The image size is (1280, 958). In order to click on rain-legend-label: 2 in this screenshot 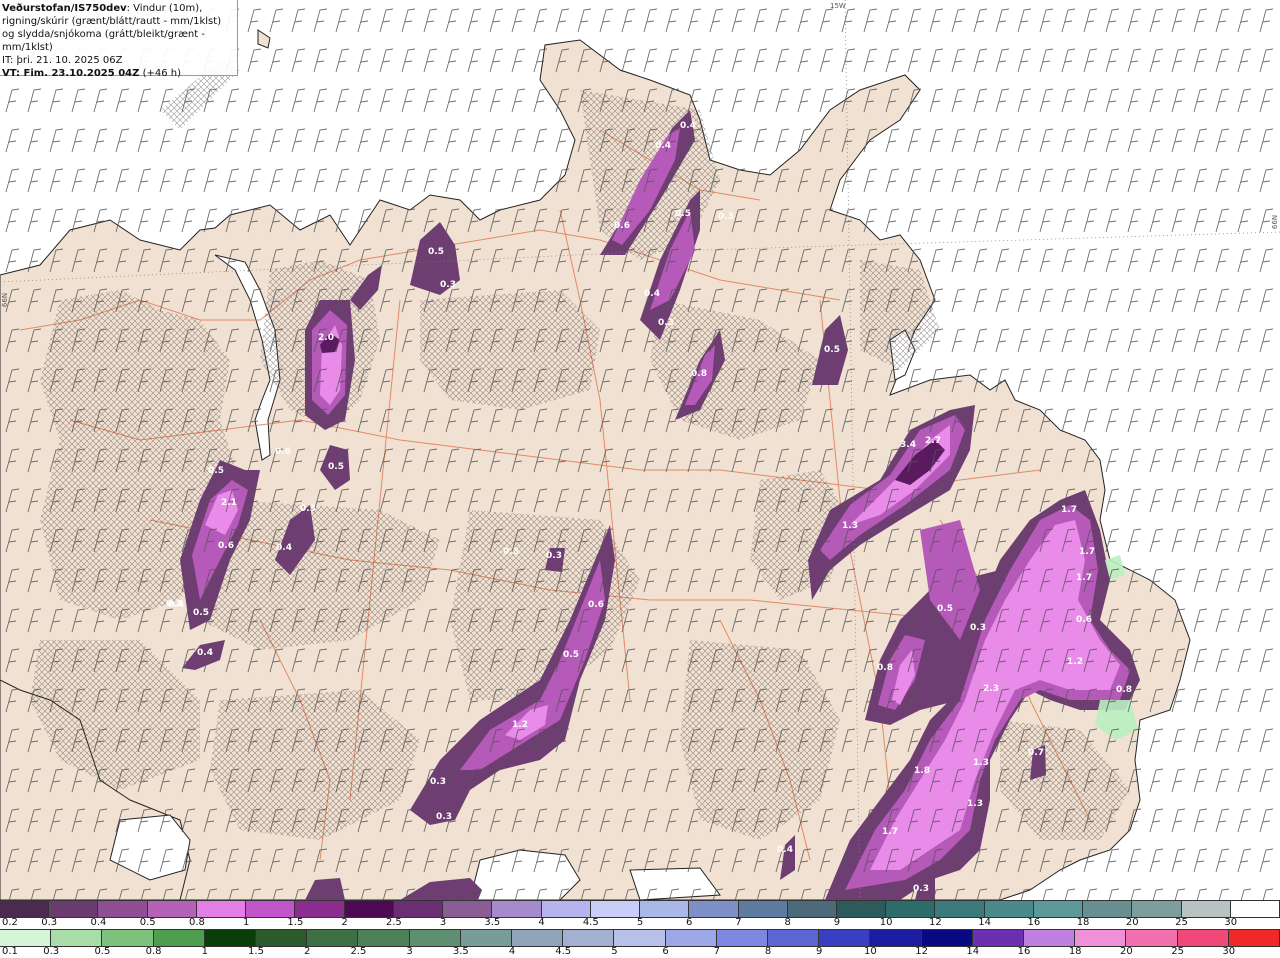, I will do `click(307, 951)`.